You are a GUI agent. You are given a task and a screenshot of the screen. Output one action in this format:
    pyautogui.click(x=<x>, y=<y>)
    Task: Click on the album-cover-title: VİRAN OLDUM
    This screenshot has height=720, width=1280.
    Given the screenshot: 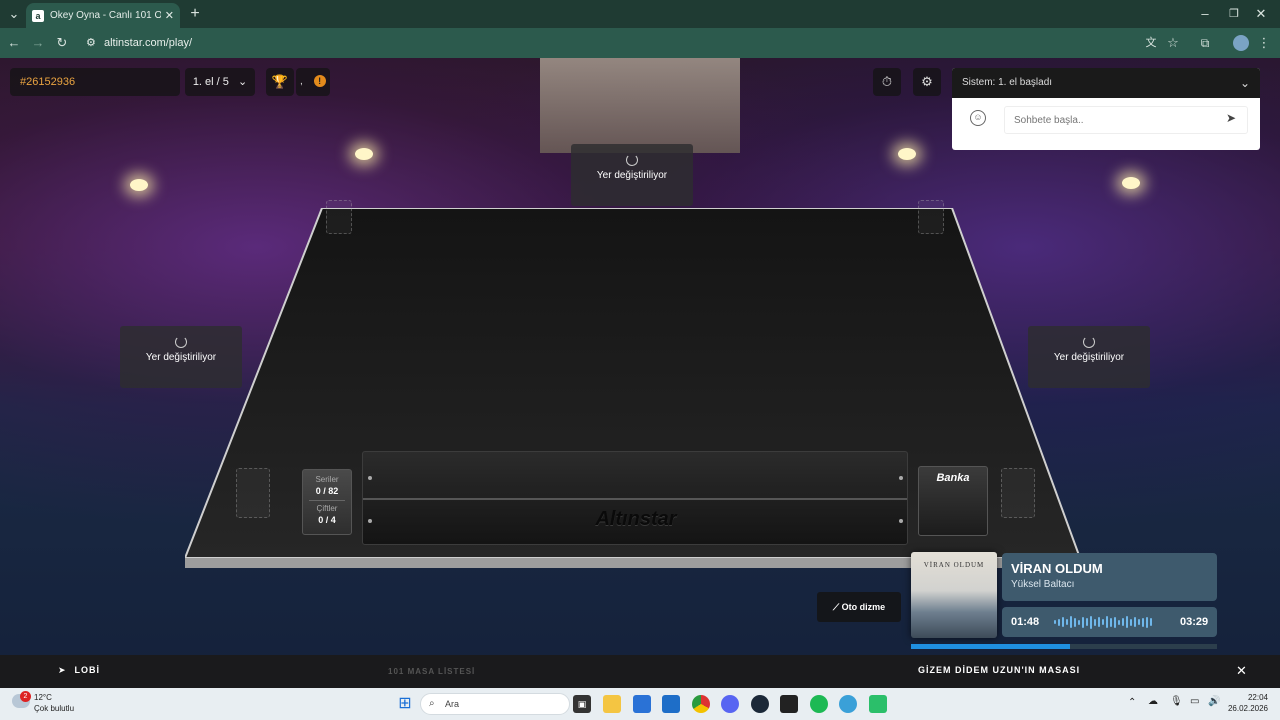 What is the action you would take?
    pyautogui.click(x=954, y=565)
    